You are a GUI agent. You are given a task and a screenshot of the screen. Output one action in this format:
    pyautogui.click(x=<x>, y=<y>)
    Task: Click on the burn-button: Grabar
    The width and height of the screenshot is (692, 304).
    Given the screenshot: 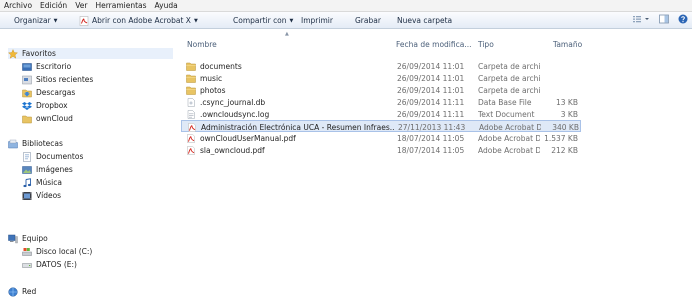 What is the action you would take?
    pyautogui.click(x=368, y=20)
    